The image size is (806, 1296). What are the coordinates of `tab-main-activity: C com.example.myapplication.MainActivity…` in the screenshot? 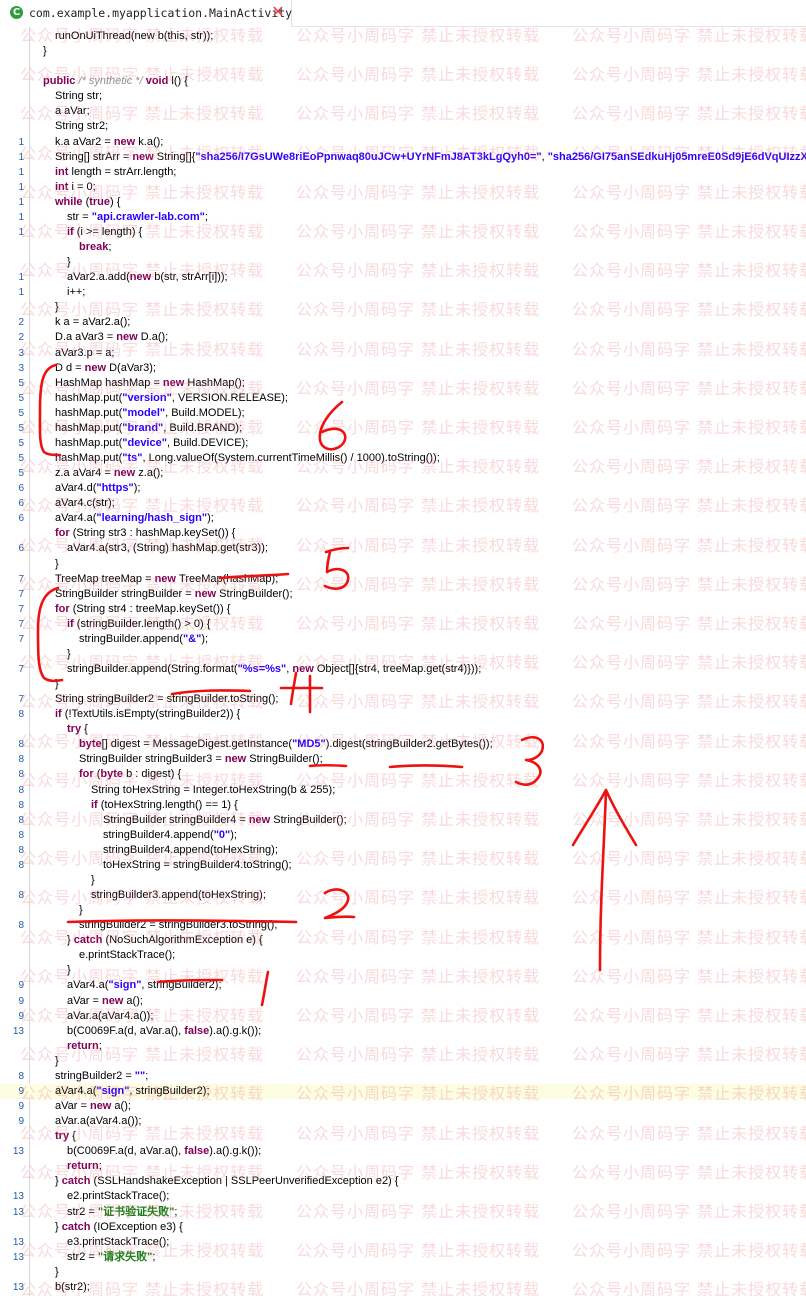 It's located at (146, 13).